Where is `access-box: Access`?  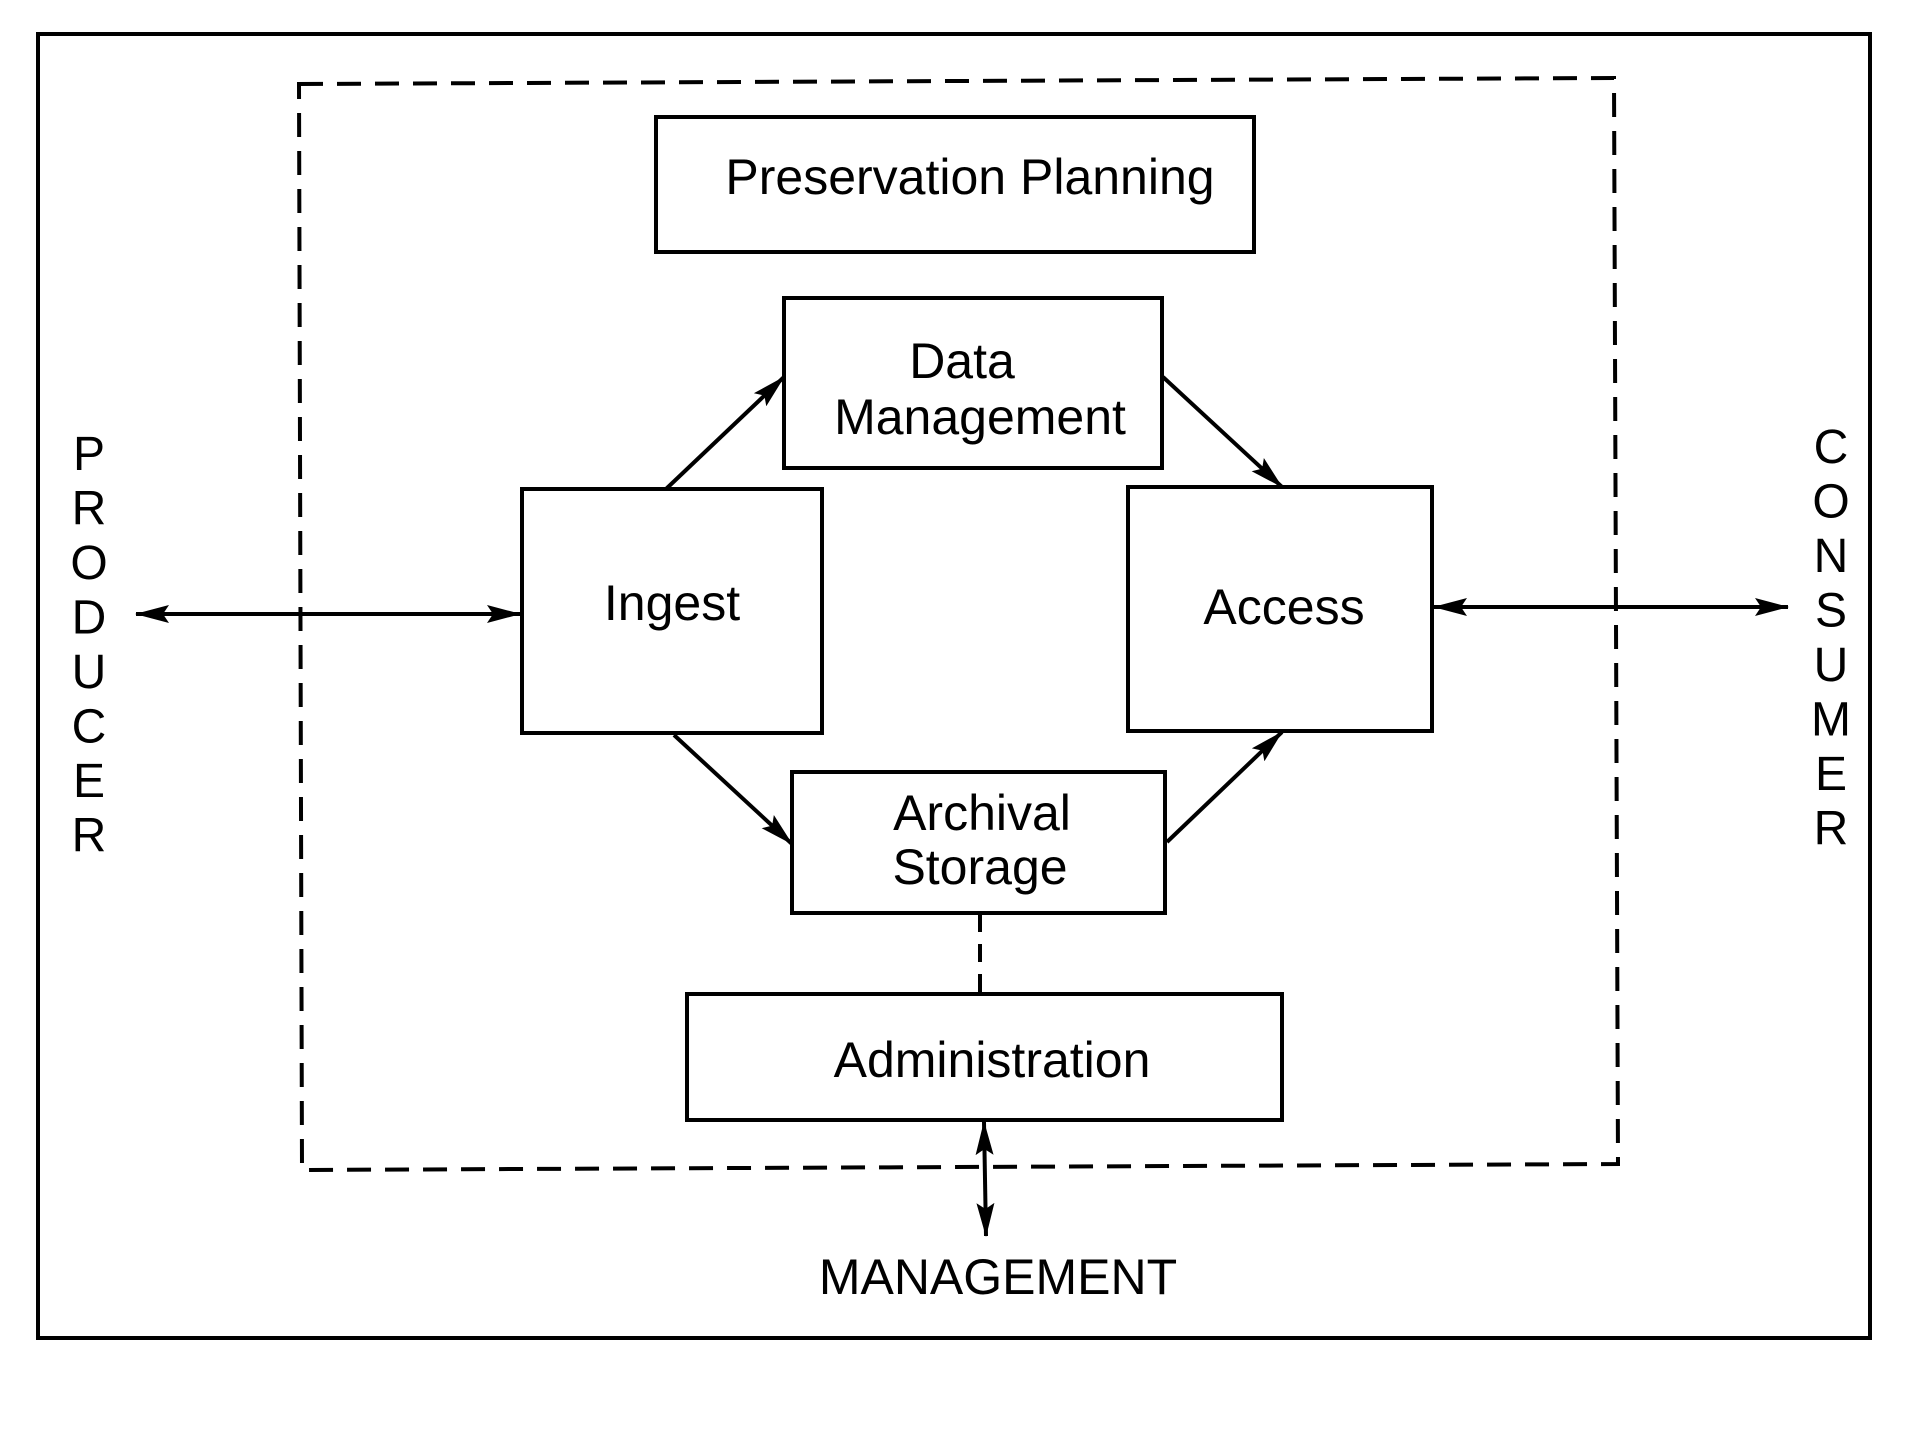 access-box: Access is located at coordinates (1280, 609).